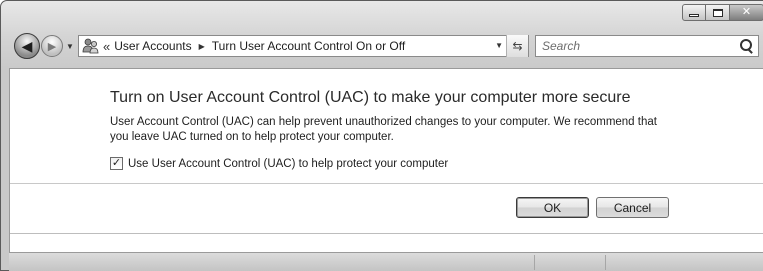 This screenshot has width=763, height=271. I want to click on user-accounts-icon, so click(91, 46).